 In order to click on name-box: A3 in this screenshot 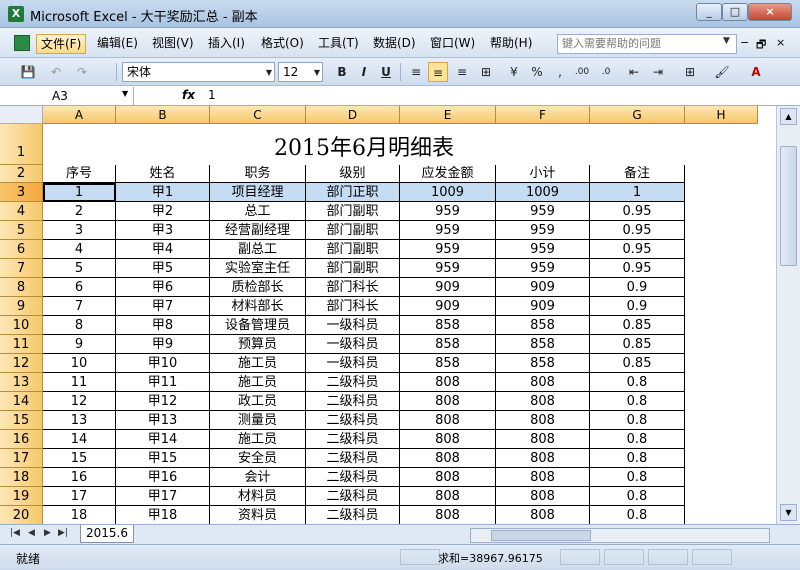, I will do `click(72, 96)`.